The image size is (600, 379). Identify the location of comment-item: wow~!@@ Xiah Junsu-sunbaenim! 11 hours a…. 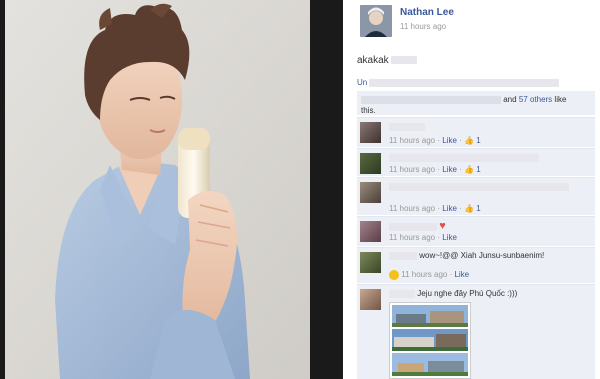
(476, 265).